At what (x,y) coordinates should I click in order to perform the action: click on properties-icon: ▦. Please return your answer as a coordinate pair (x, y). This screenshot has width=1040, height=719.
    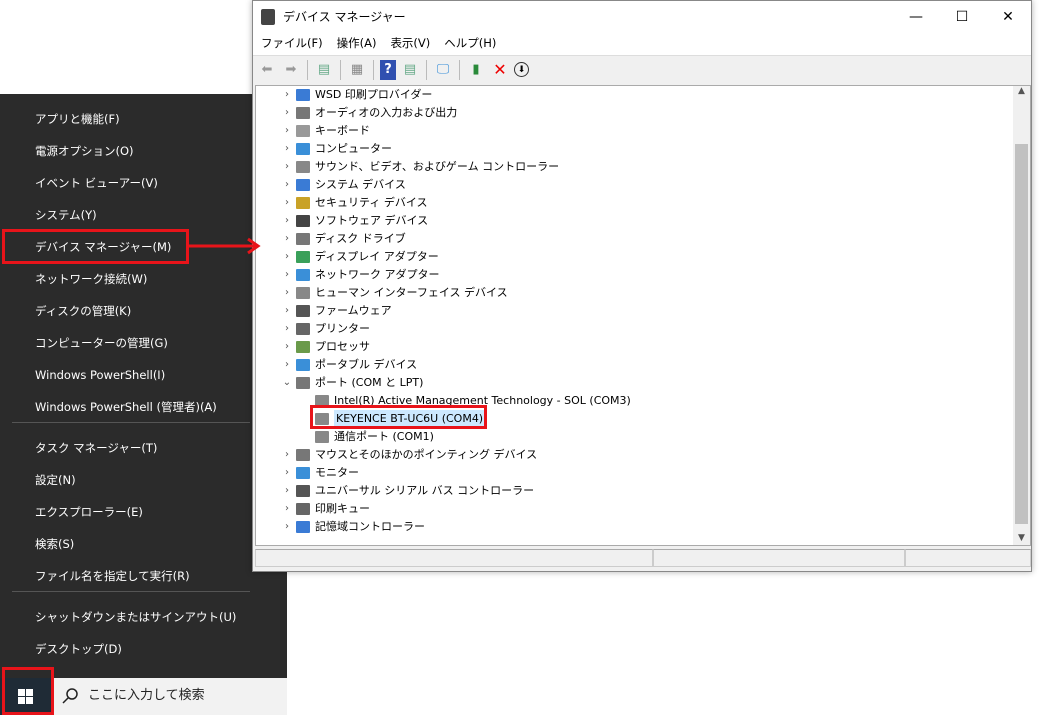
    Looking at the image, I should click on (357, 70).